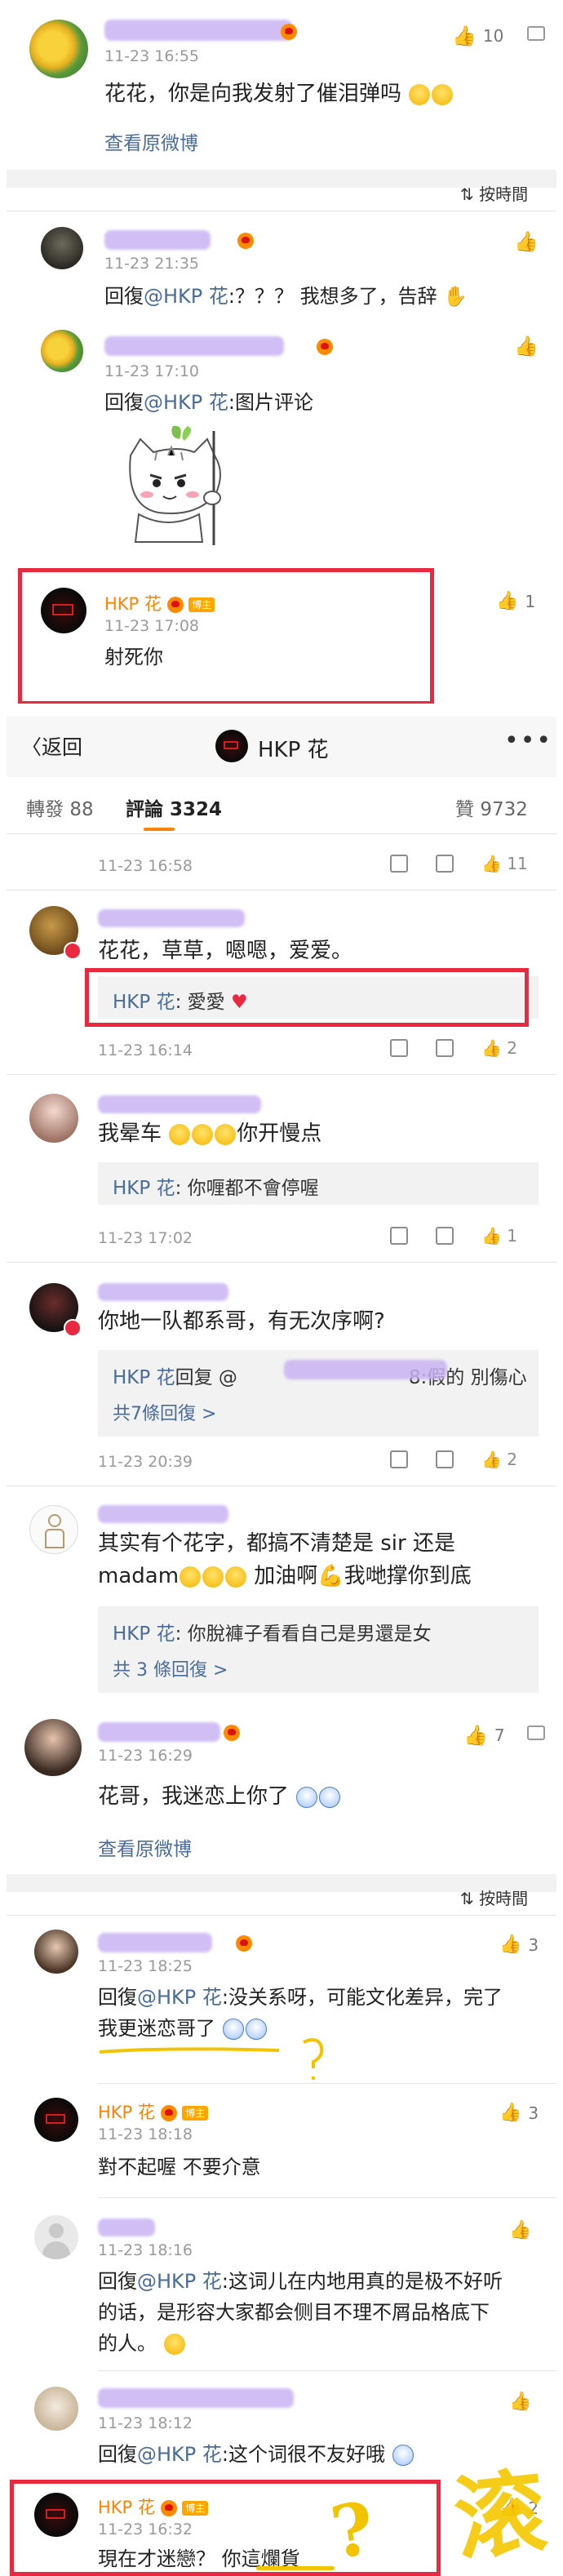 The height and width of the screenshot is (2576, 563). I want to click on like-button: 👍 7, so click(484, 1735).